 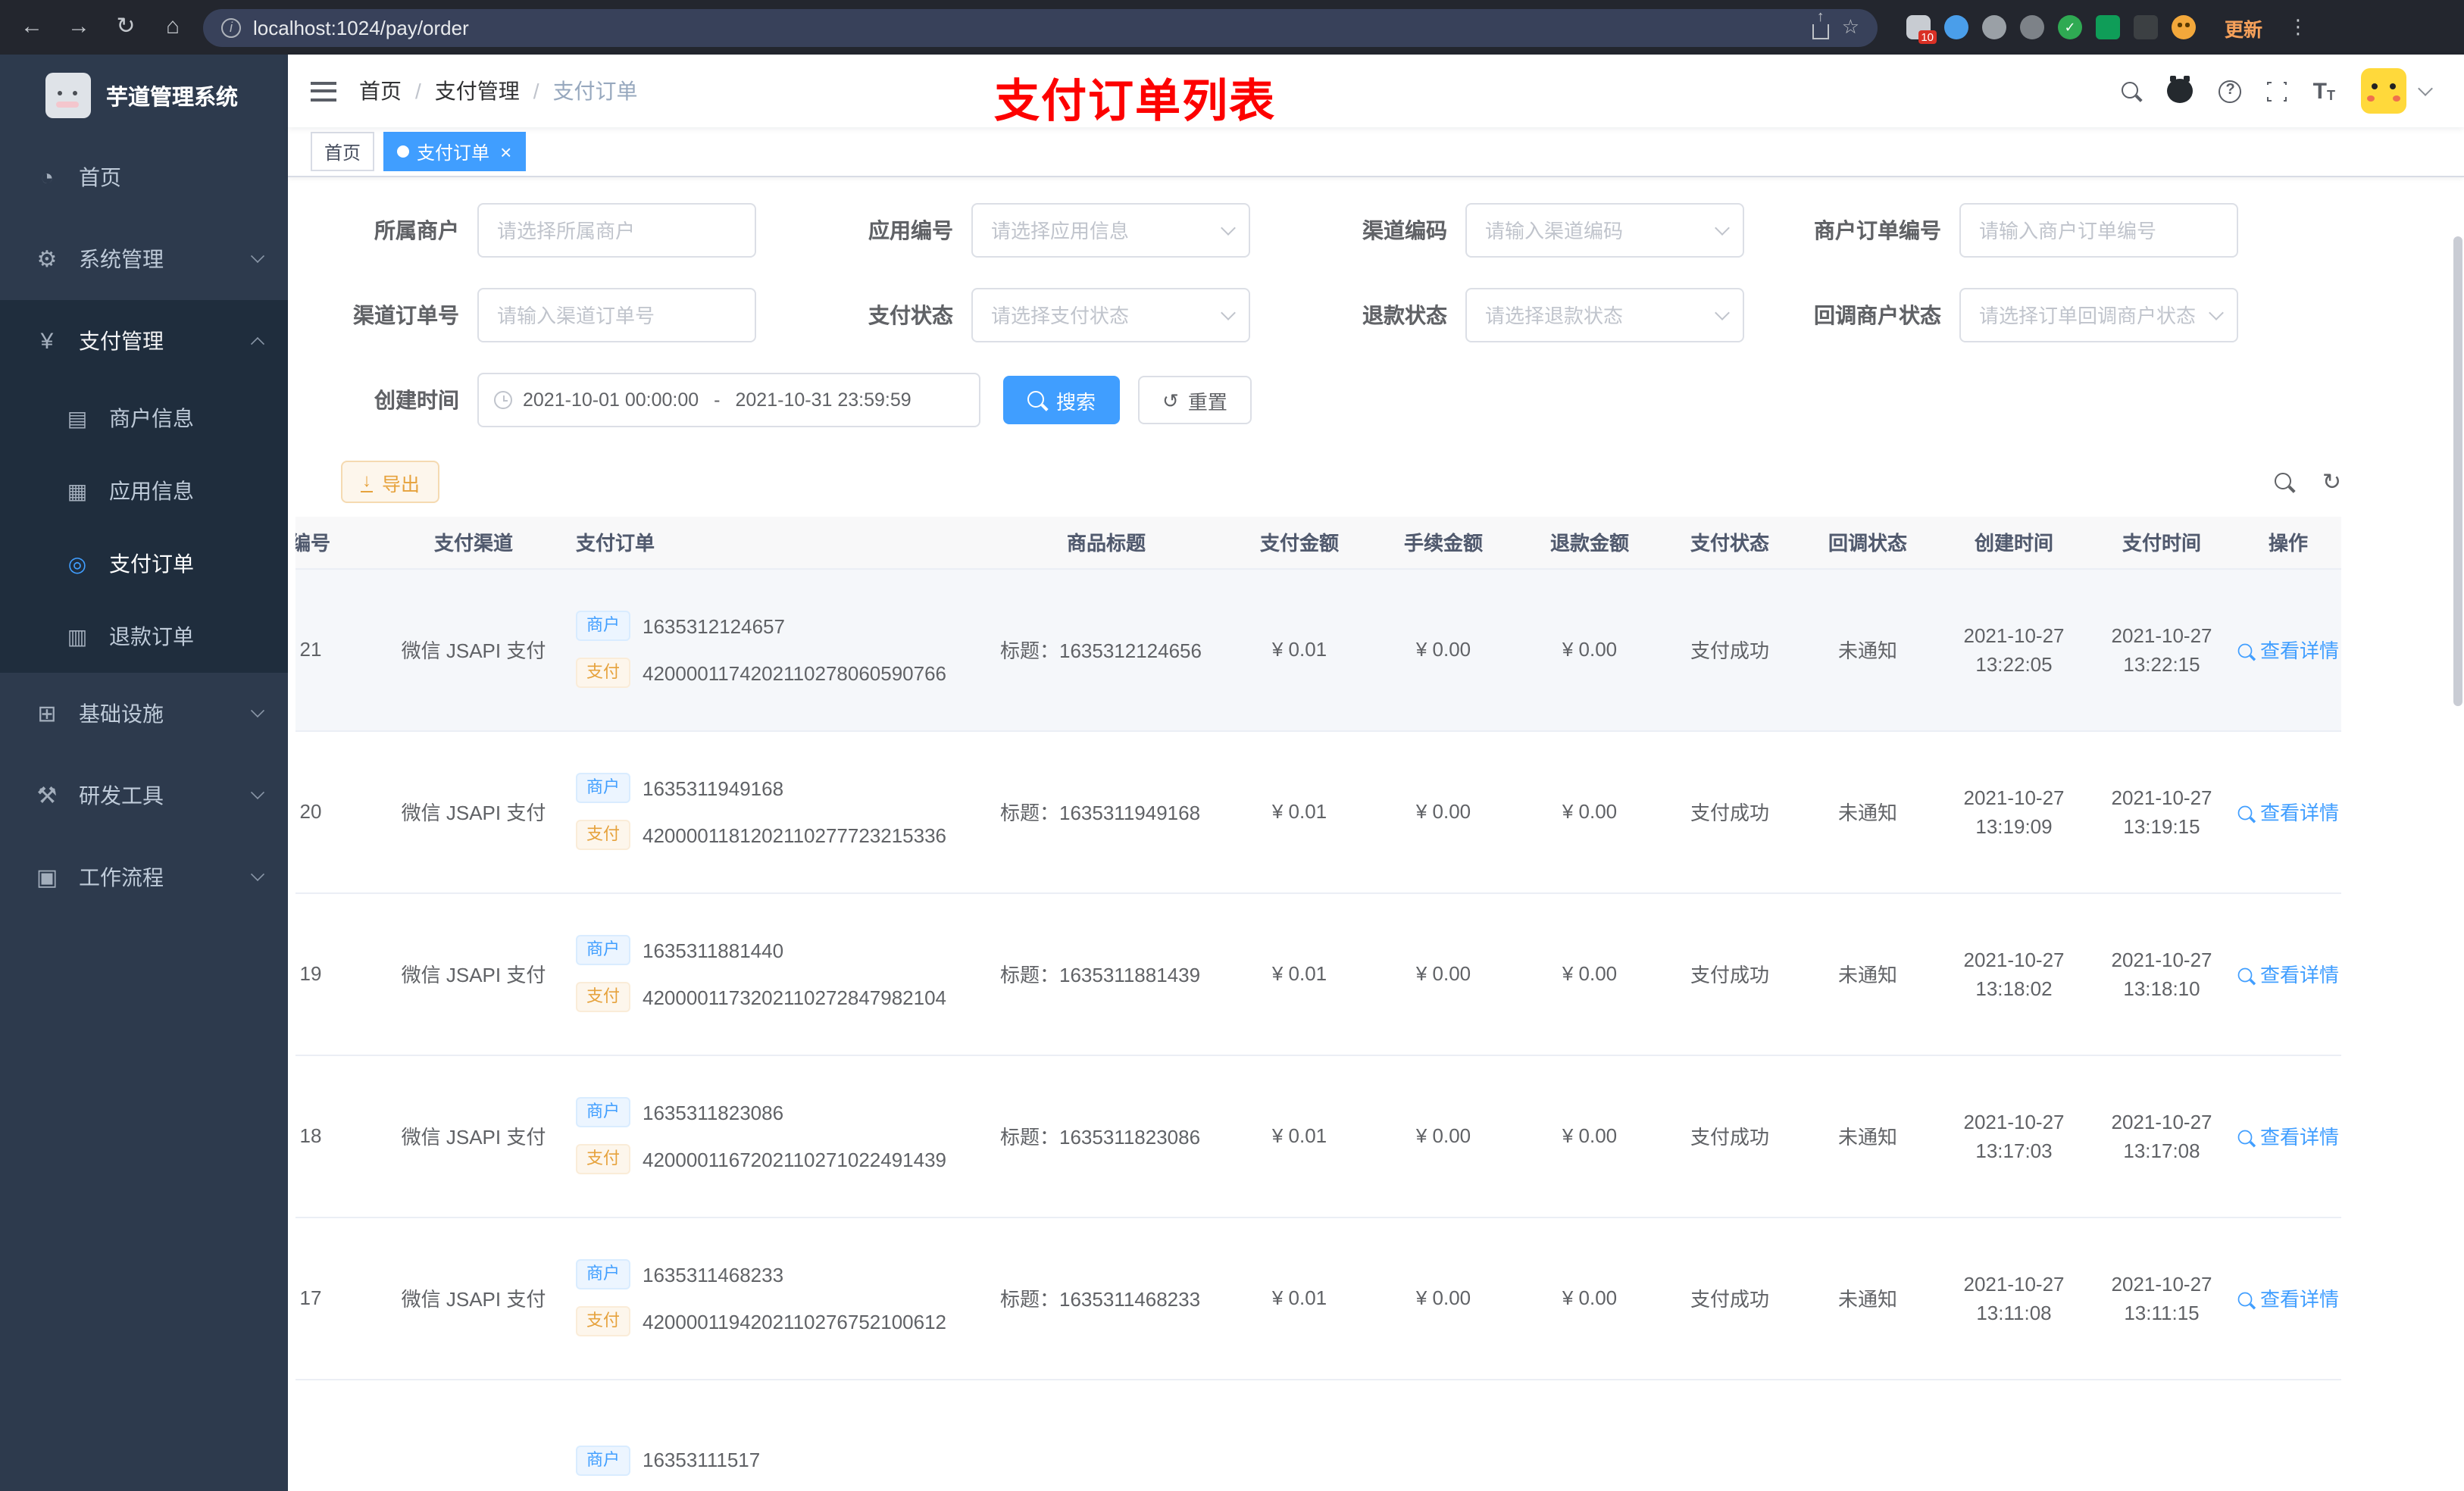 I want to click on search-icon, so click(x=2132, y=91).